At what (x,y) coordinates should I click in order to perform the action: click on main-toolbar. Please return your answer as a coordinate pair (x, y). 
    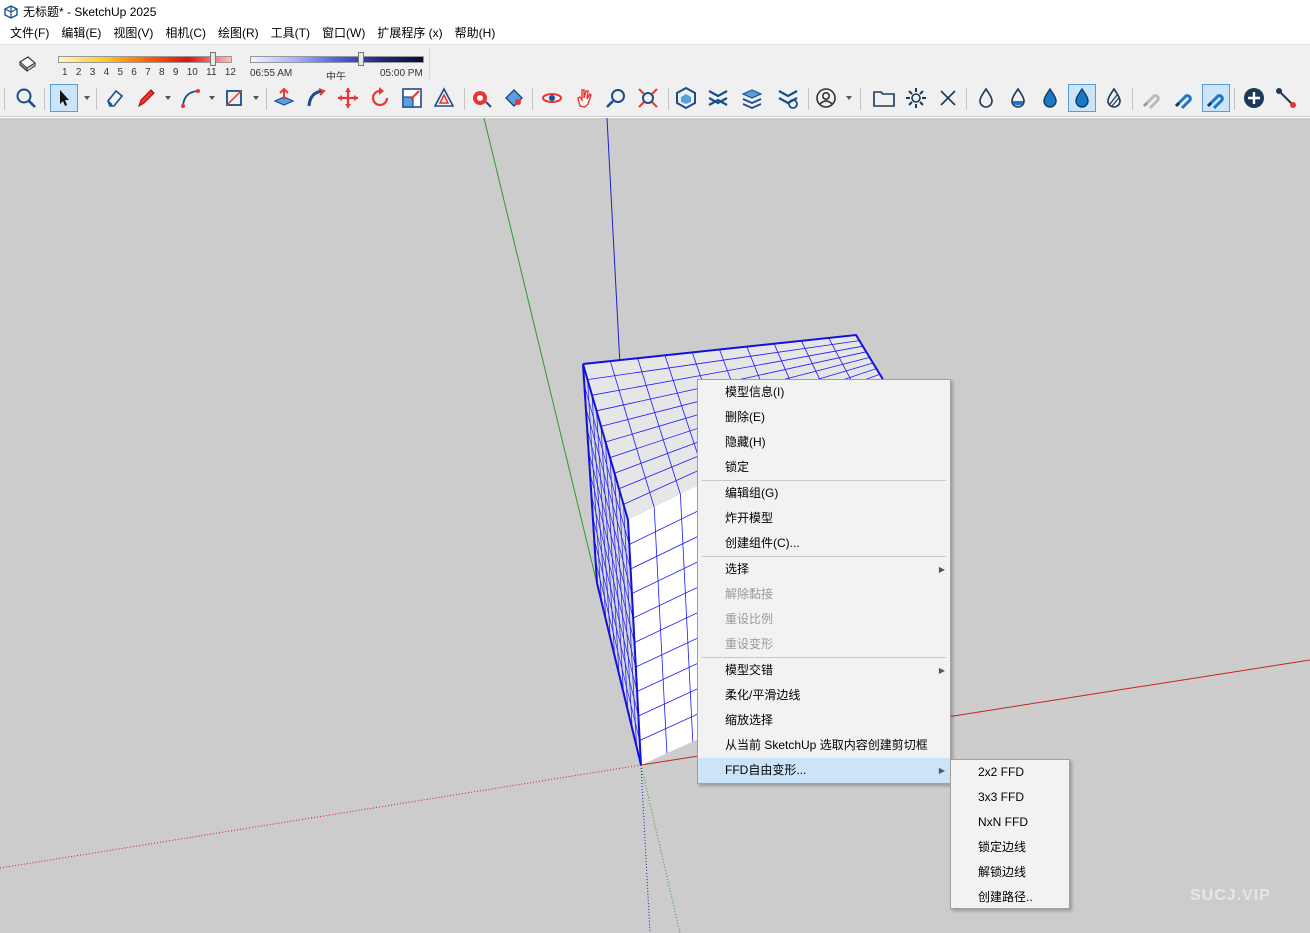
    Looking at the image, I should click on (655, 98).